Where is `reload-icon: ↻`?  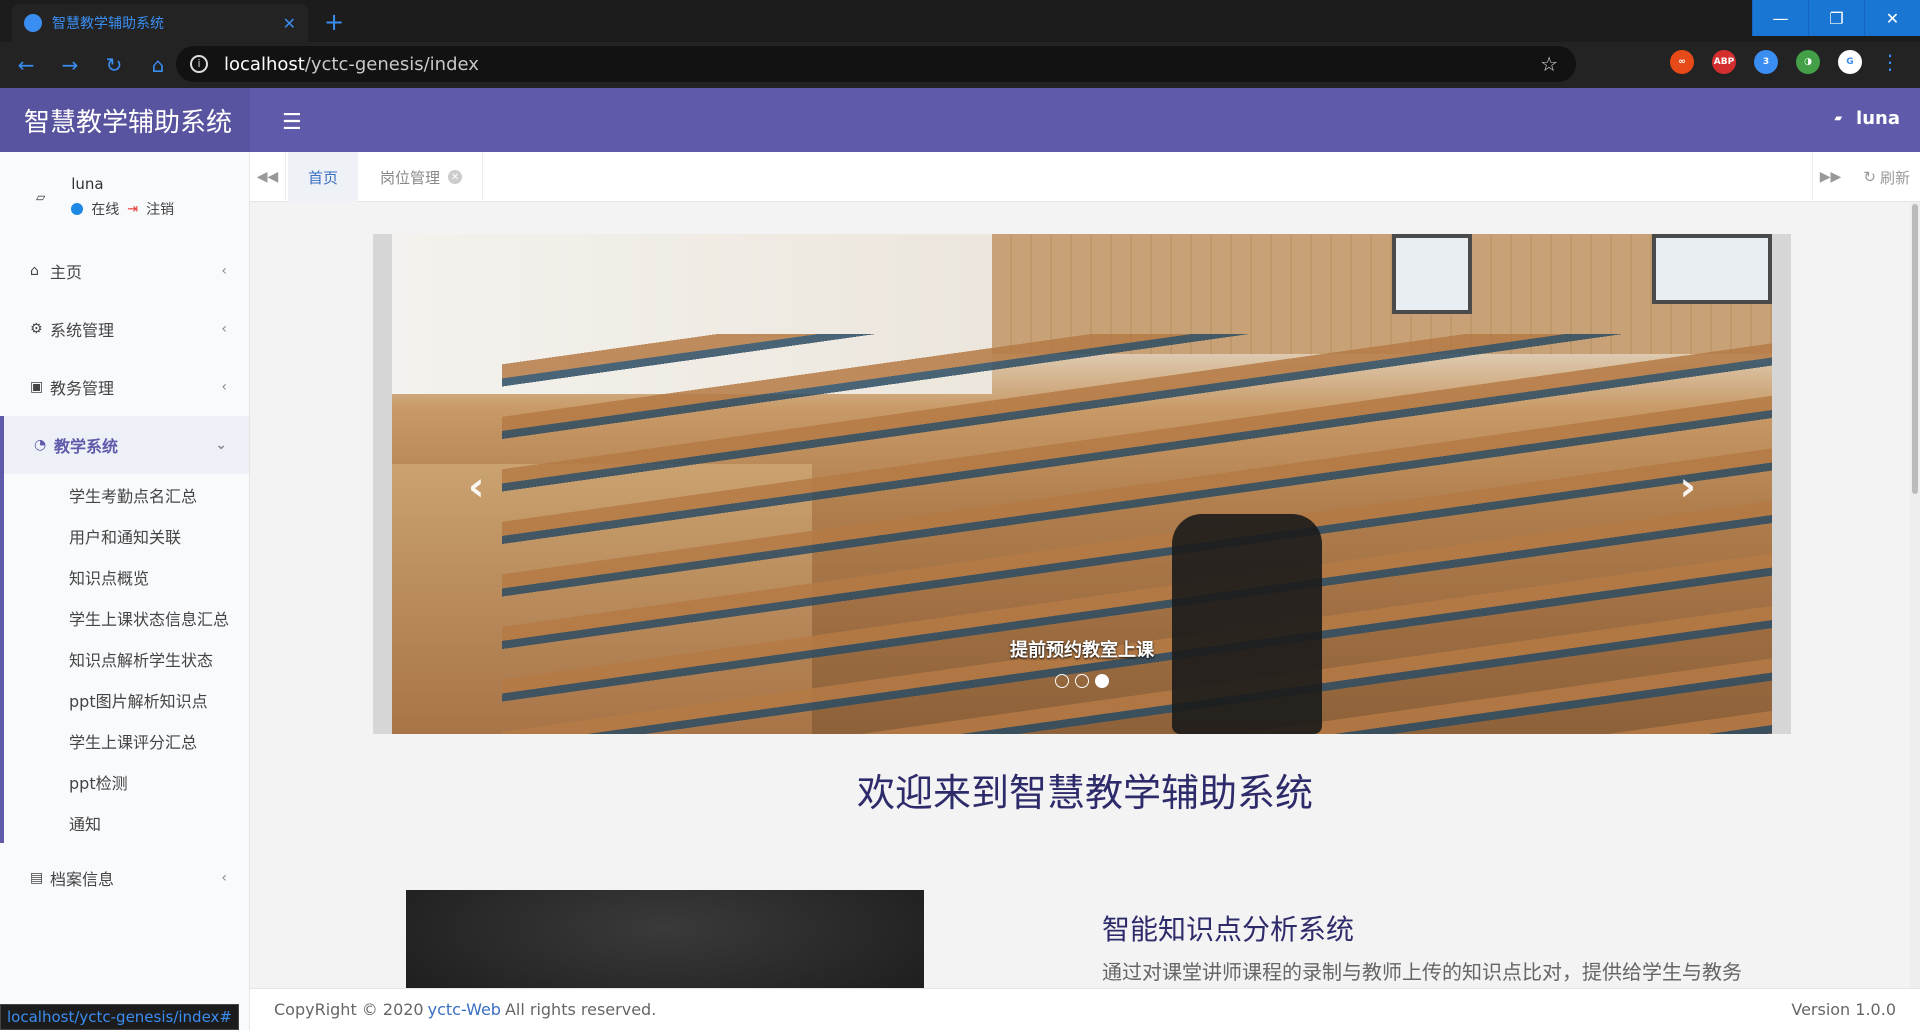
reload-icon: ↻ is located at coordinates (114, 65).